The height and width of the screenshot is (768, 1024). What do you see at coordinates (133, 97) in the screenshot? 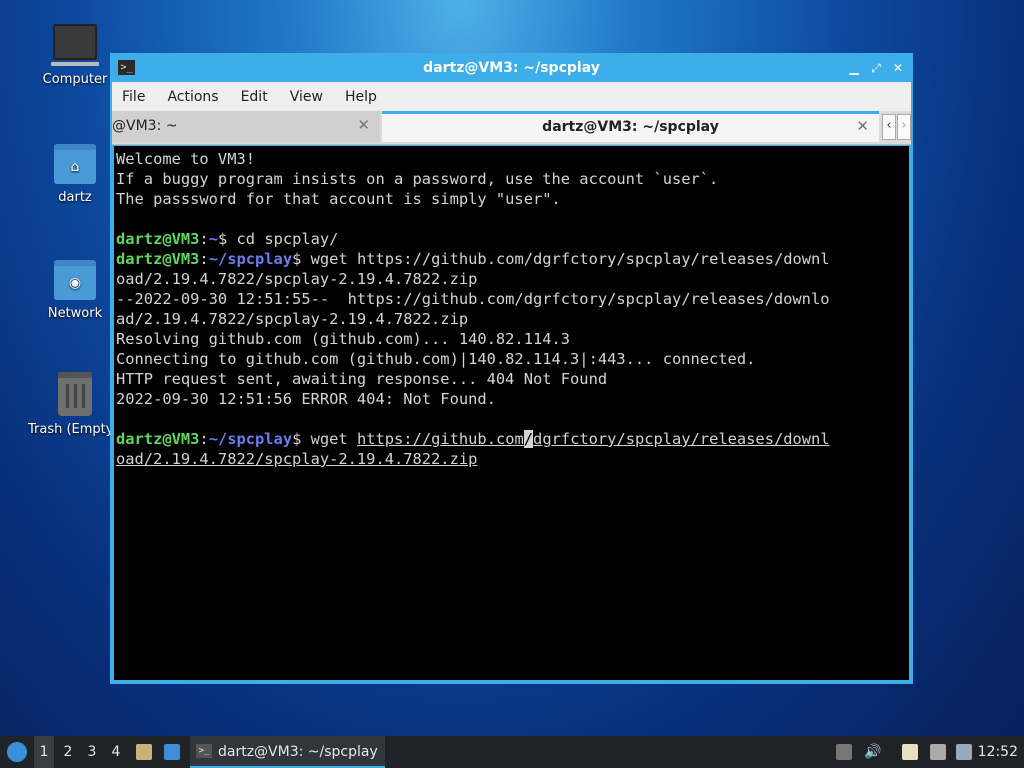
I see `menu-file: File` at bounding box center [133, 97].